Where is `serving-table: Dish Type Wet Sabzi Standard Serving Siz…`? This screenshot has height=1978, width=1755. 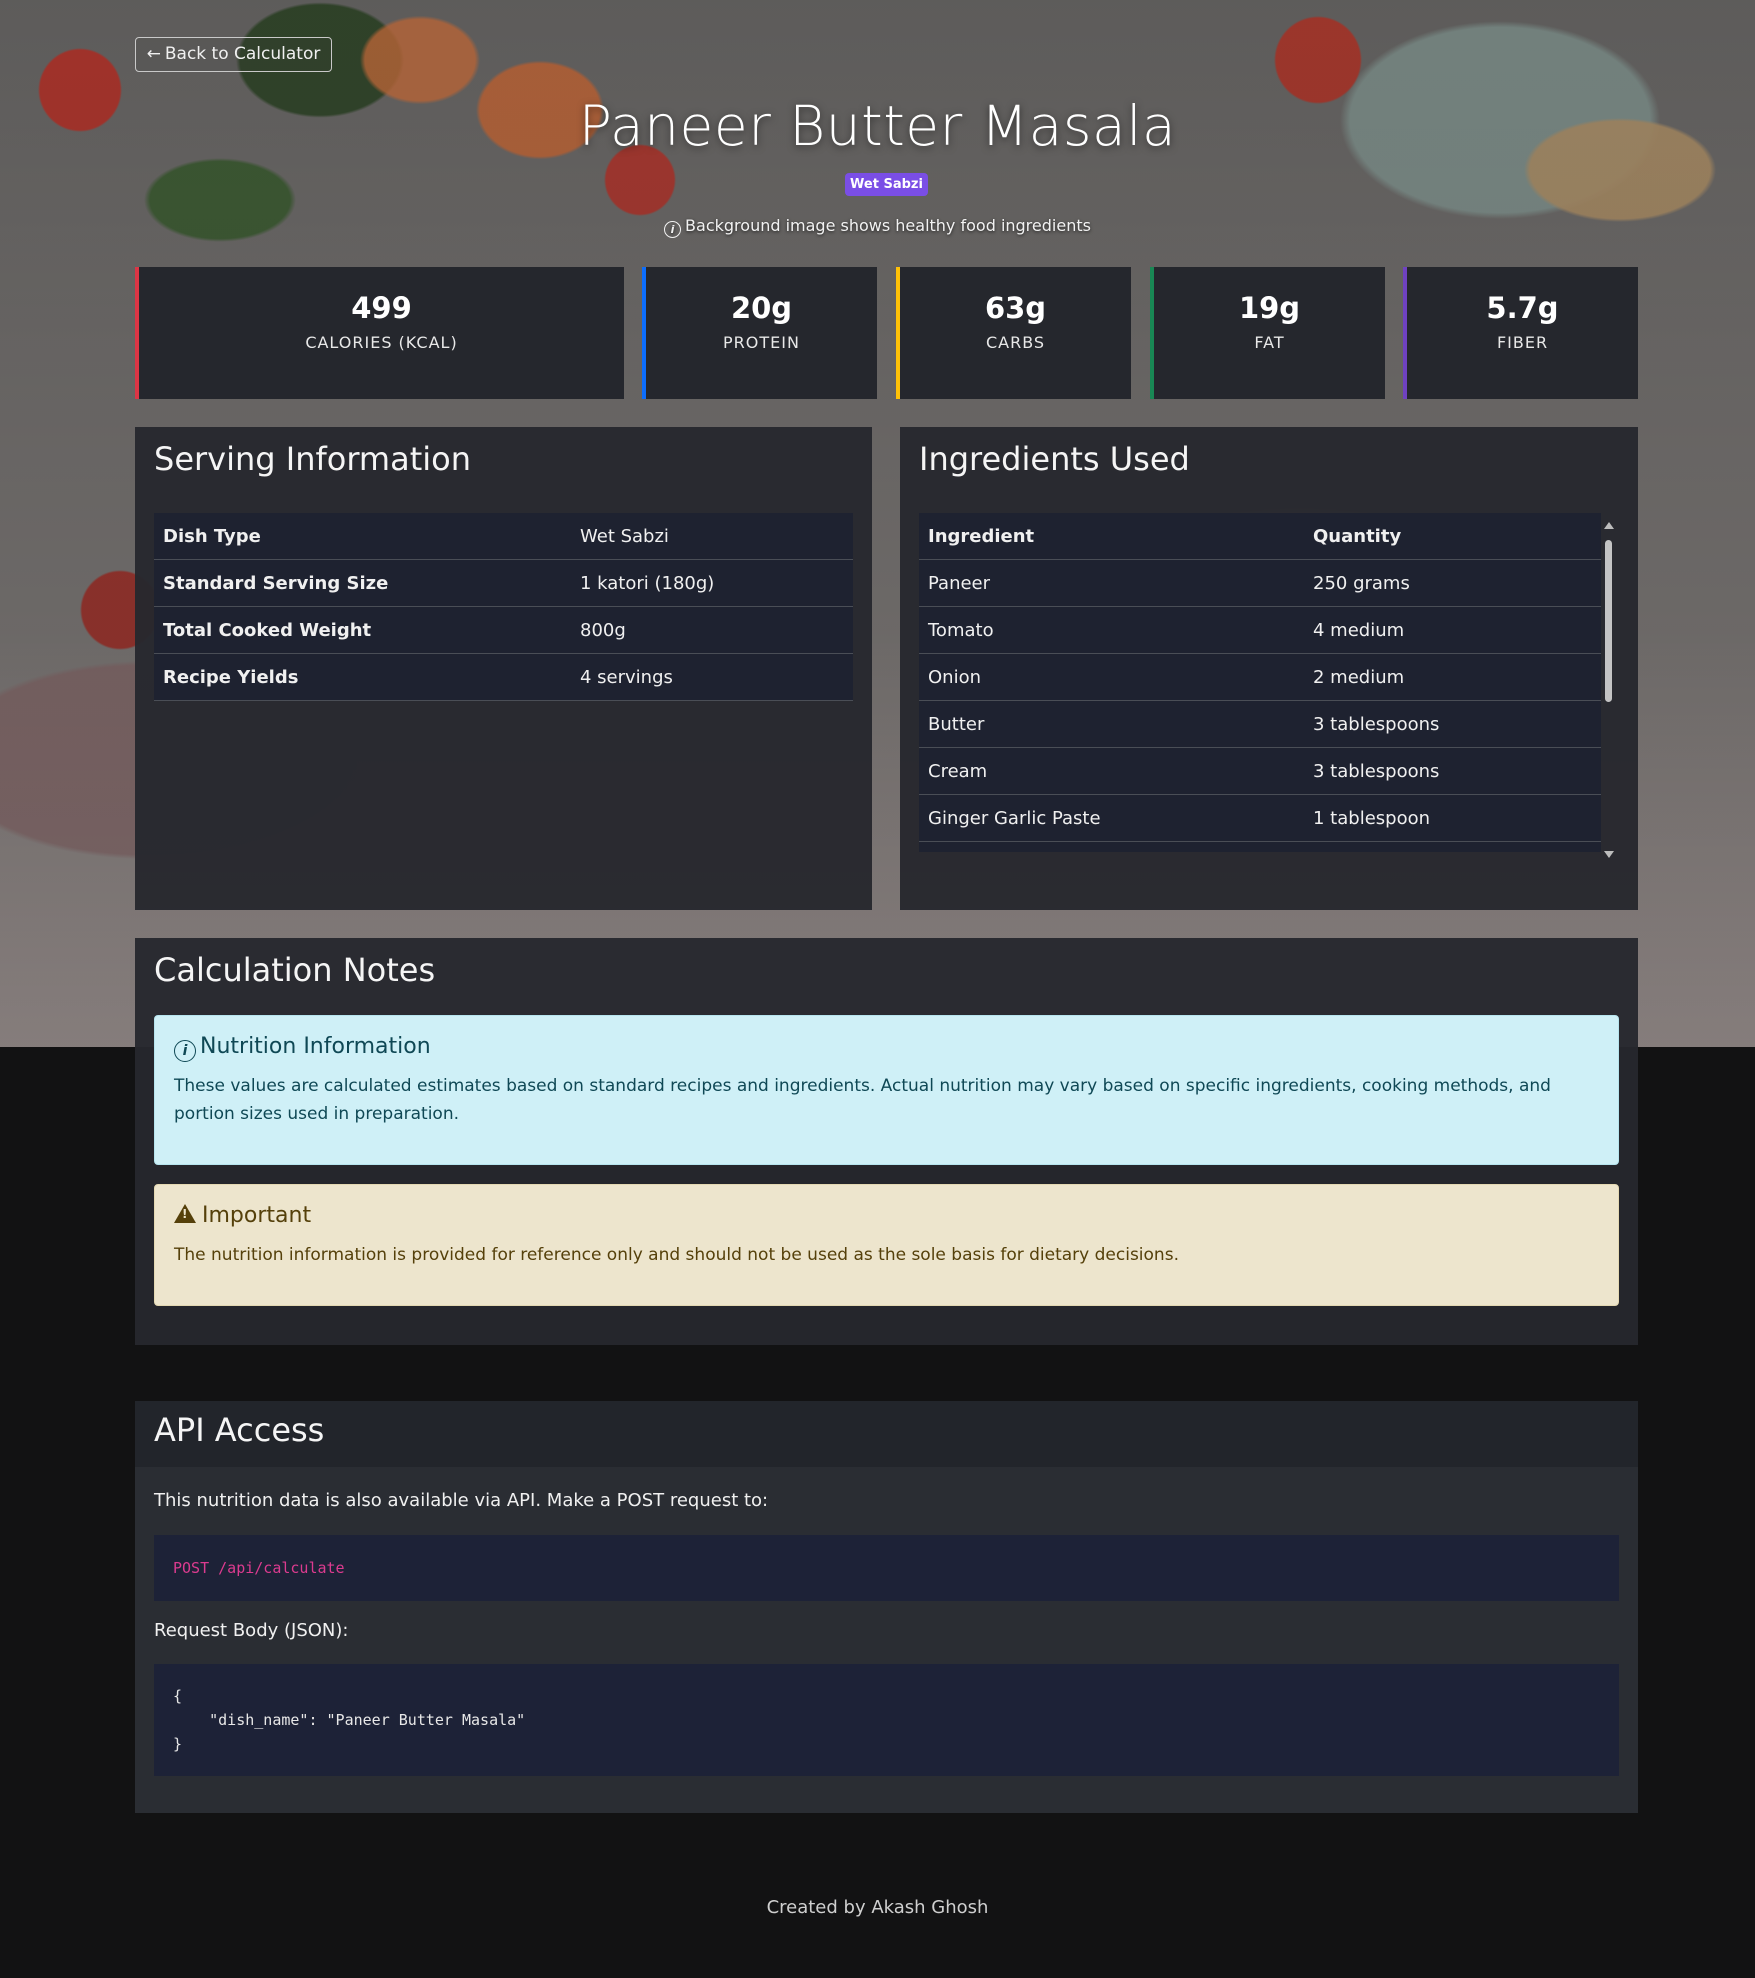
serving-table: Dish Type Wet Sabzi Standard Serving Siz… is located at coordinates (503, 607).